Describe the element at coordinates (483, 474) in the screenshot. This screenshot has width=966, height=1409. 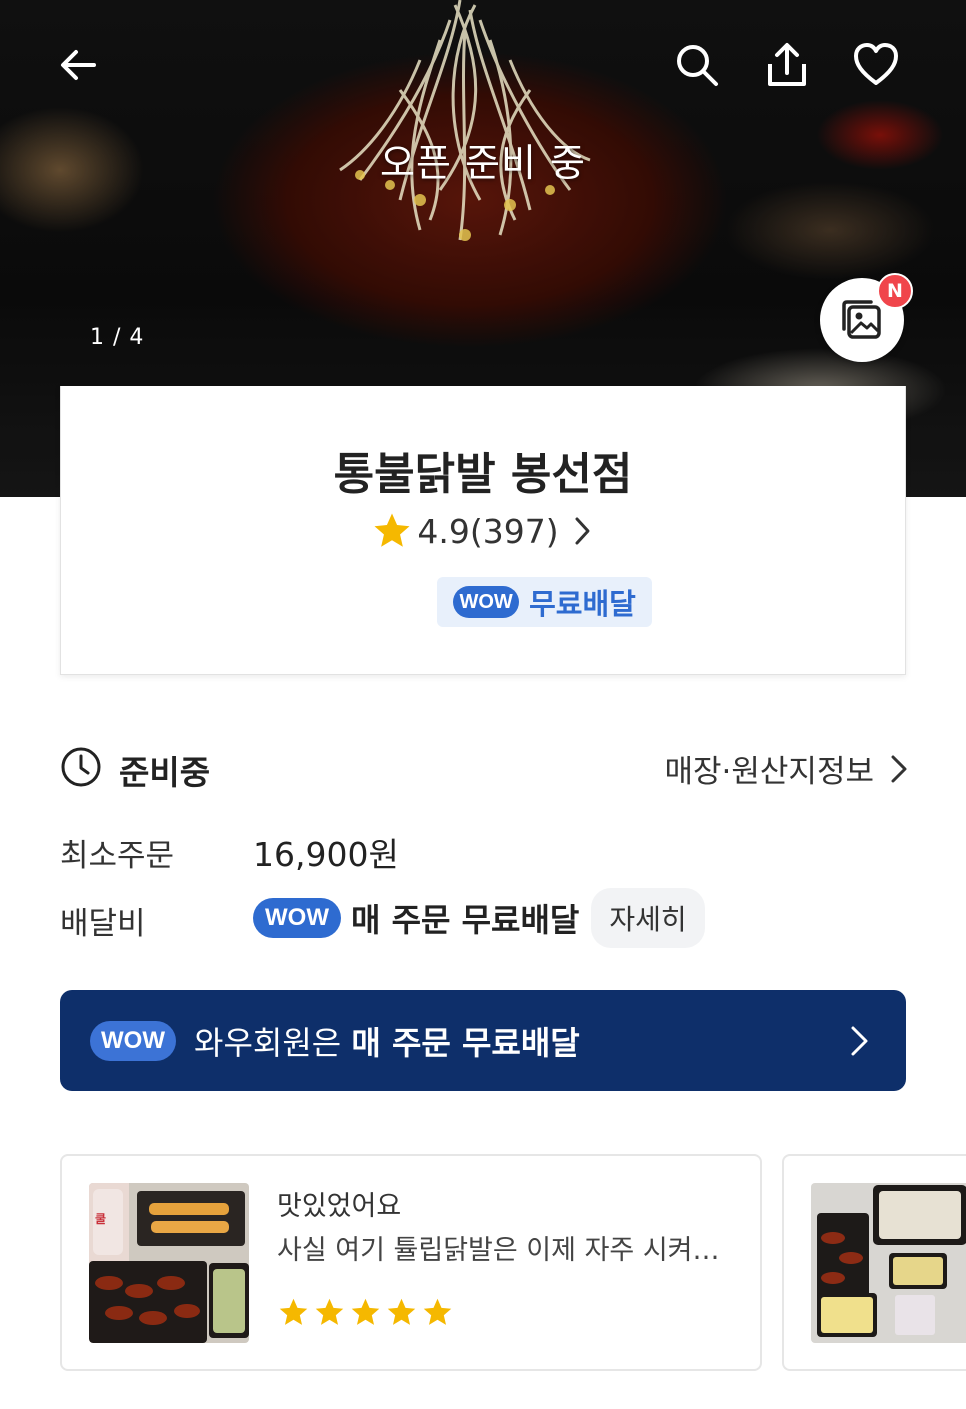
I see `store-name: 통불닭발 봉선점` at that location.